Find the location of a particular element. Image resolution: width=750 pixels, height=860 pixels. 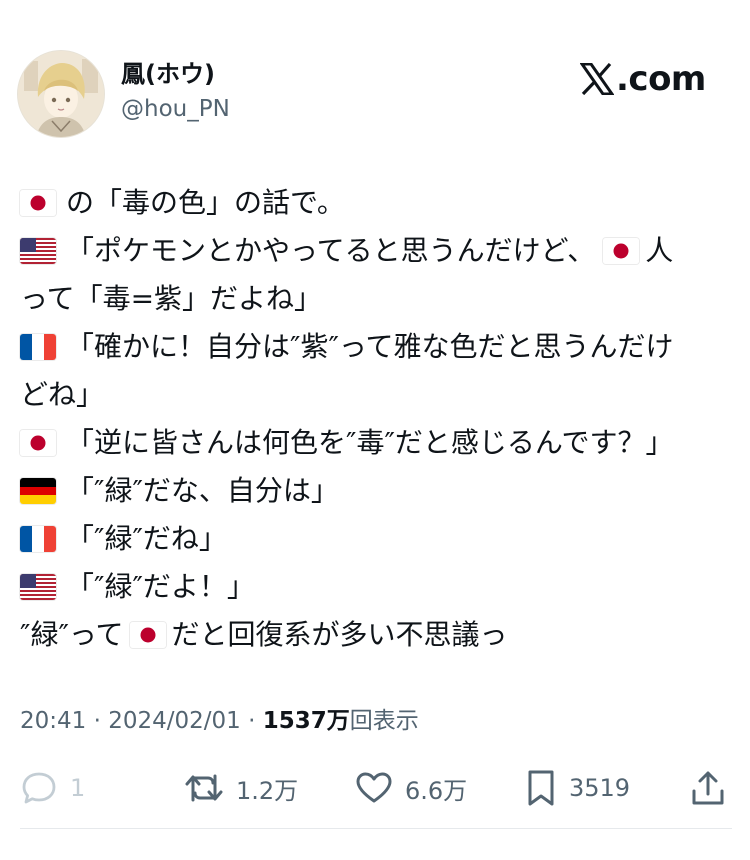

bookmark-button: 3519 is located at coordinates (577, 788).